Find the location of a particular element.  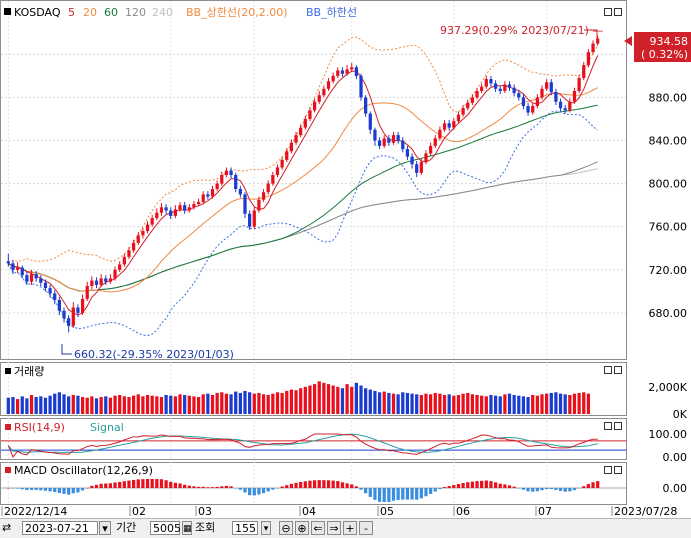

x-tick-label: 02 is located at coordinates (139, 511).